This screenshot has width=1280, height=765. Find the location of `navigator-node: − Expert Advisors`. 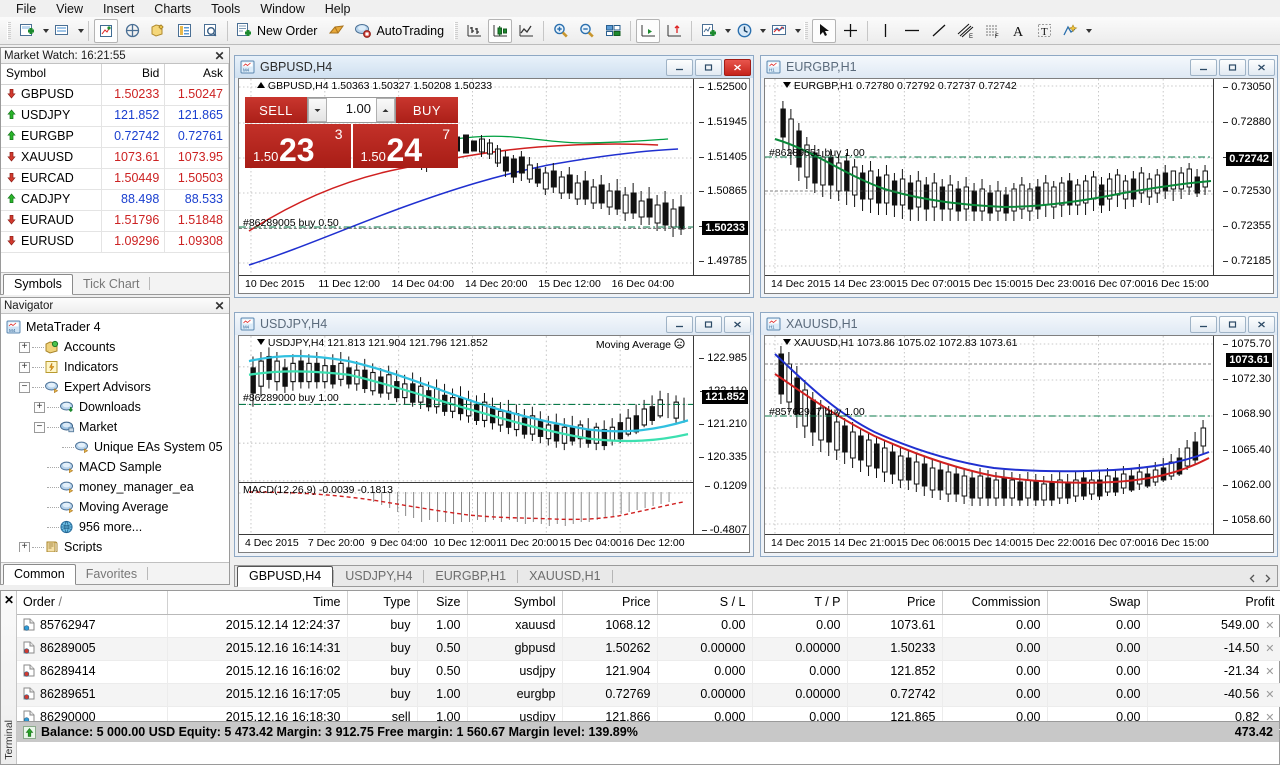

navigator-node: − Expert Advisors is located at coordinates (116, 387).